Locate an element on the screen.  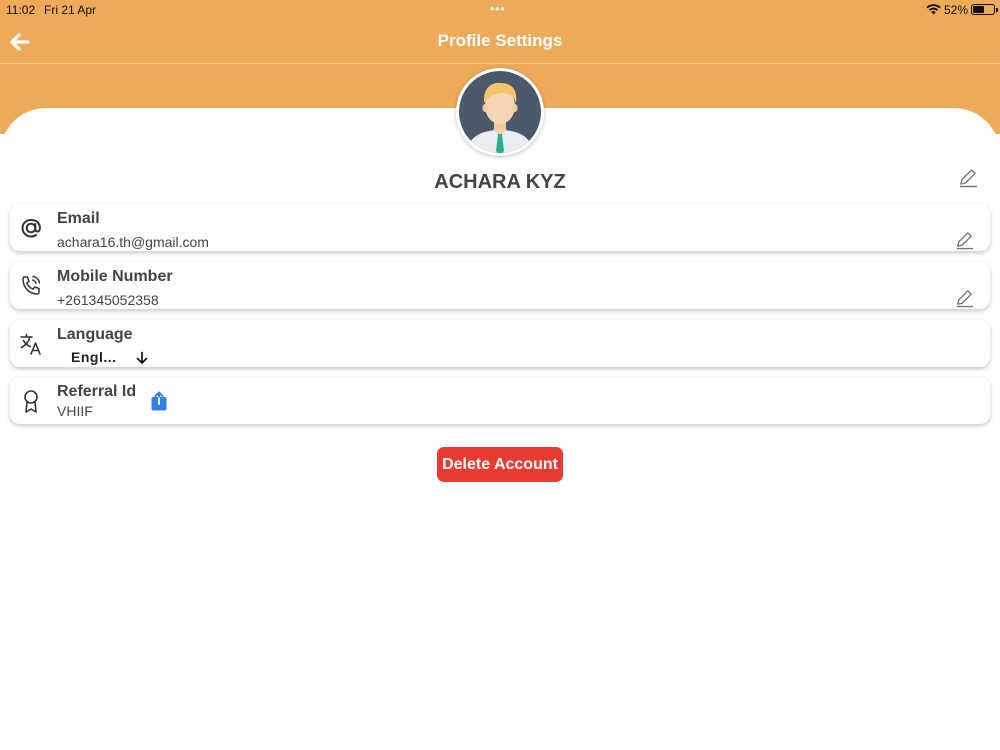
page-title: Profile Settings is located at coordinates (500, 40).